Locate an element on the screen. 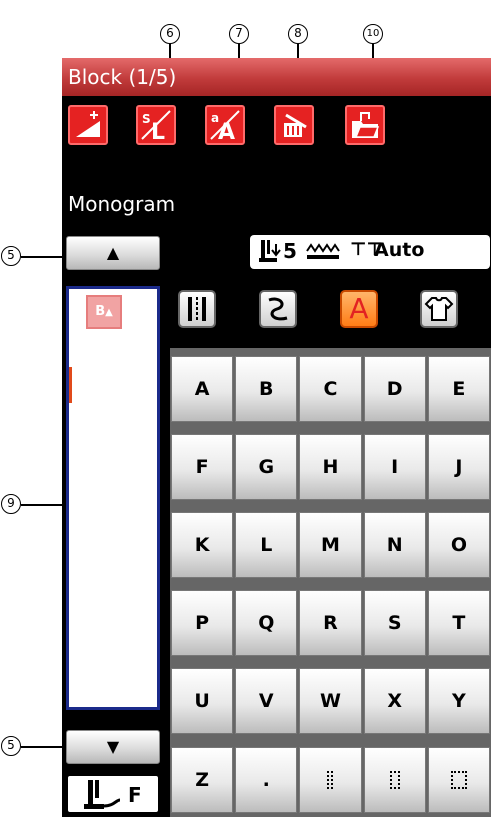  key-a: A is located at coordinates (202, 389).